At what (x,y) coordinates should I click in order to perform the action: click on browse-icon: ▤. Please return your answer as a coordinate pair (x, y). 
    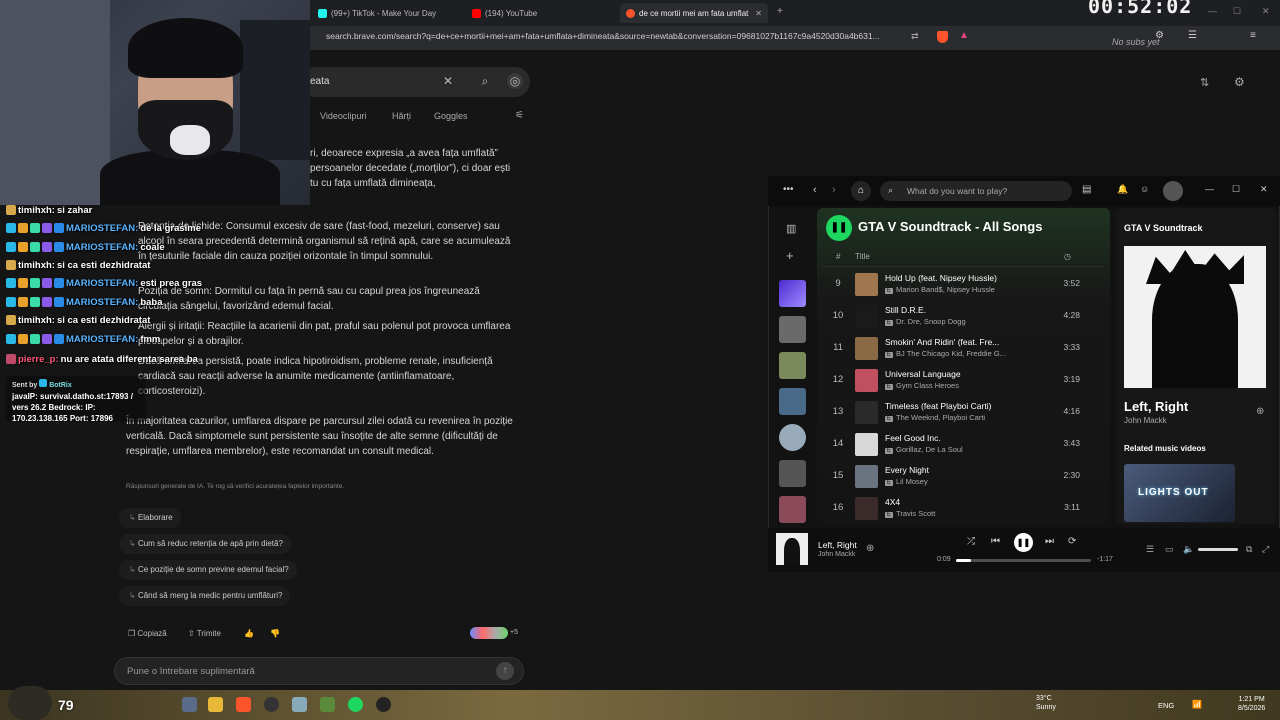
    Looking at the image, I should click on (1086, 189).